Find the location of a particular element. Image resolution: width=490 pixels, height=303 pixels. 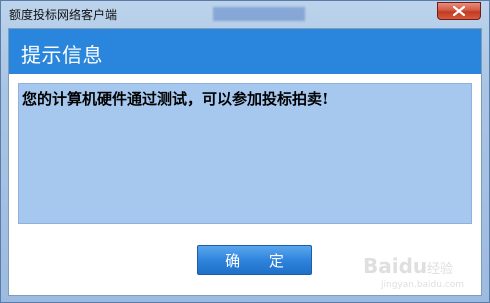

close-icon is located at coordinates (459, 11).